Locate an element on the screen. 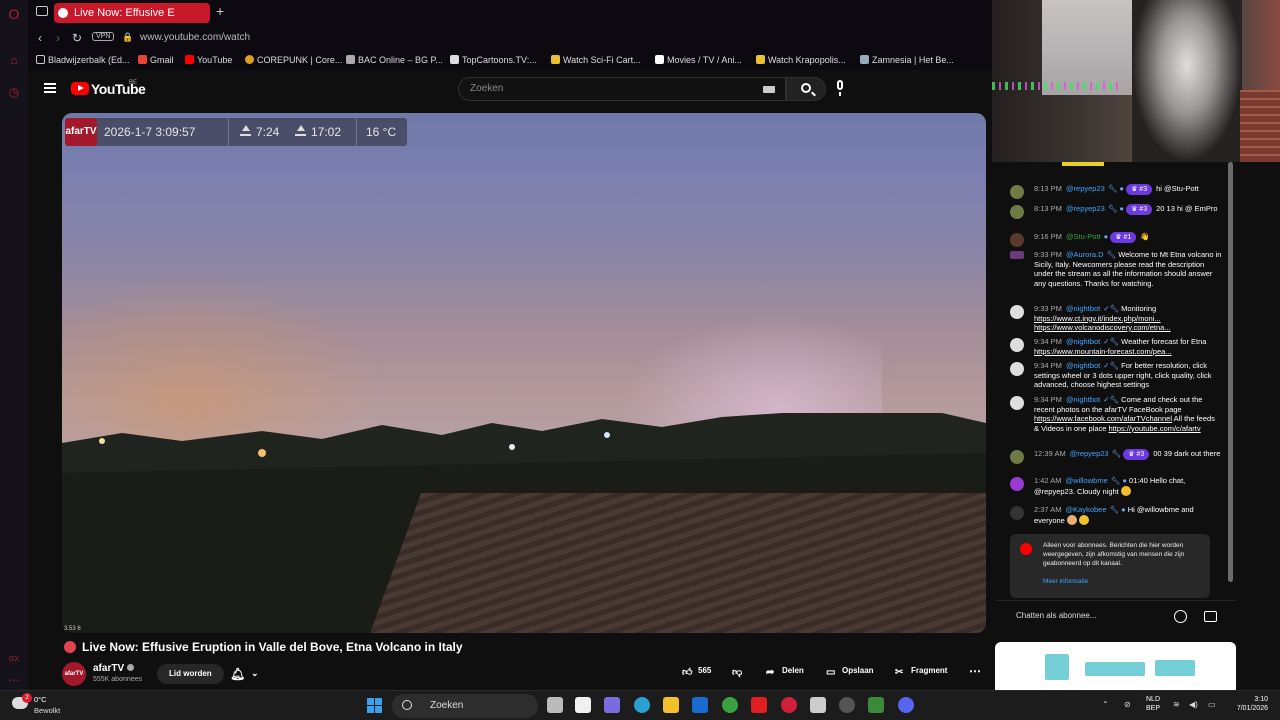 This screenshot has width=1280, height=720. tab-active: Live Now: Effusive E is located at coordinates (132, 13).